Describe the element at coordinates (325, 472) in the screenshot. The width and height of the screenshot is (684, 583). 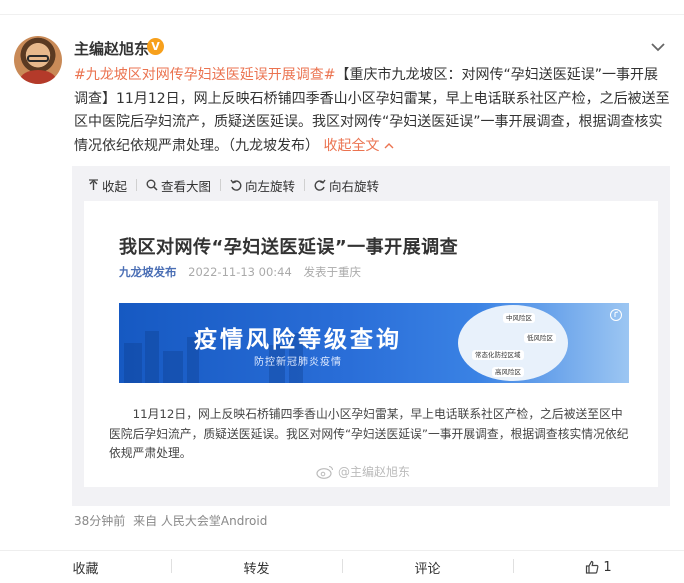
I see `weibo-logo-icon` at that location.